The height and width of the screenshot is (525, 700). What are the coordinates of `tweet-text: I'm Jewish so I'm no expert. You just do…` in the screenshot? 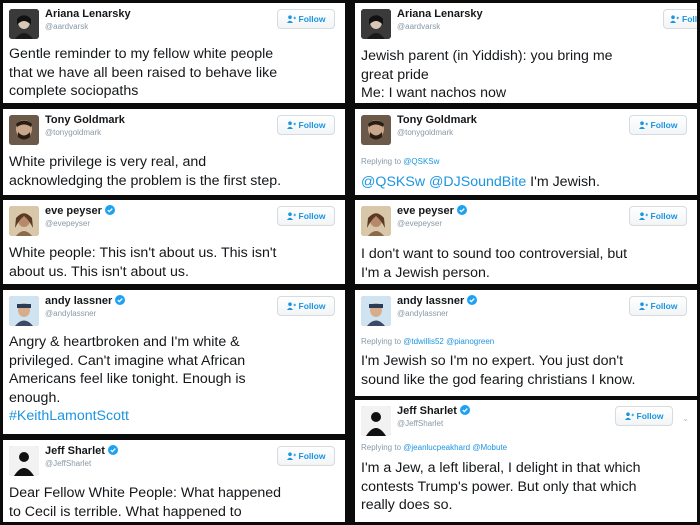 It's located at (498, 370).